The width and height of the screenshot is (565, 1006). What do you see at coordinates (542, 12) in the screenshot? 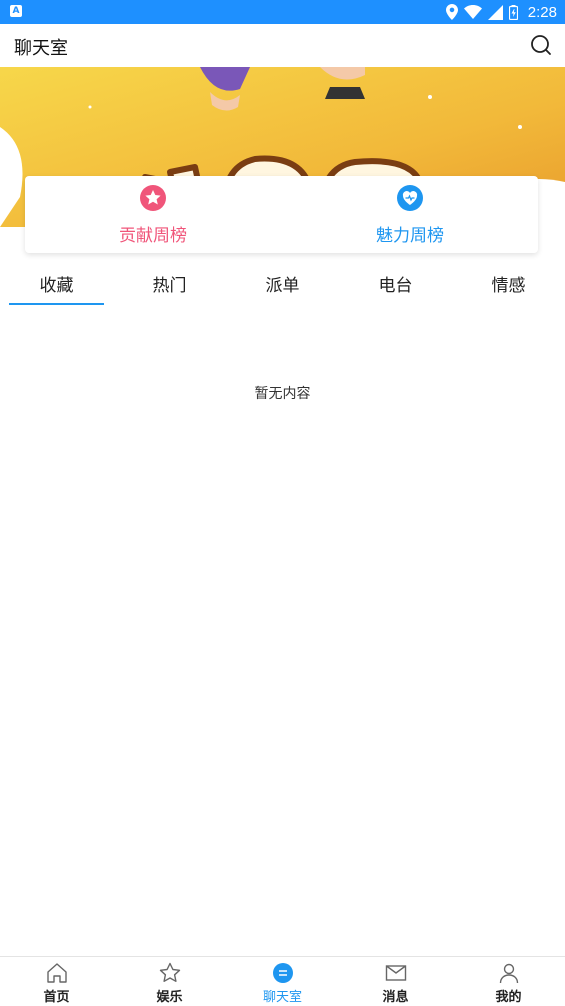
I see `clock: 2:28` at bounding box center [542, 12].